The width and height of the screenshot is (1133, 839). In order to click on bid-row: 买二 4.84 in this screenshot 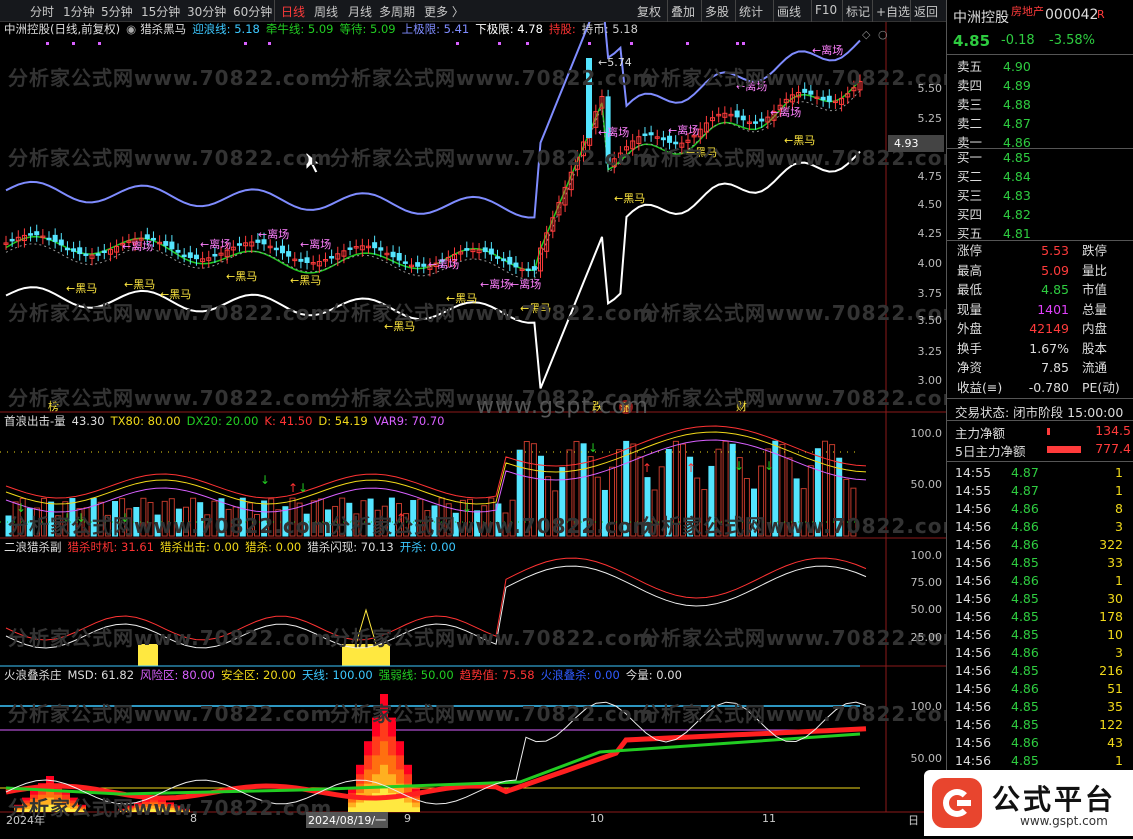, I will do `click(1043, 177)`.